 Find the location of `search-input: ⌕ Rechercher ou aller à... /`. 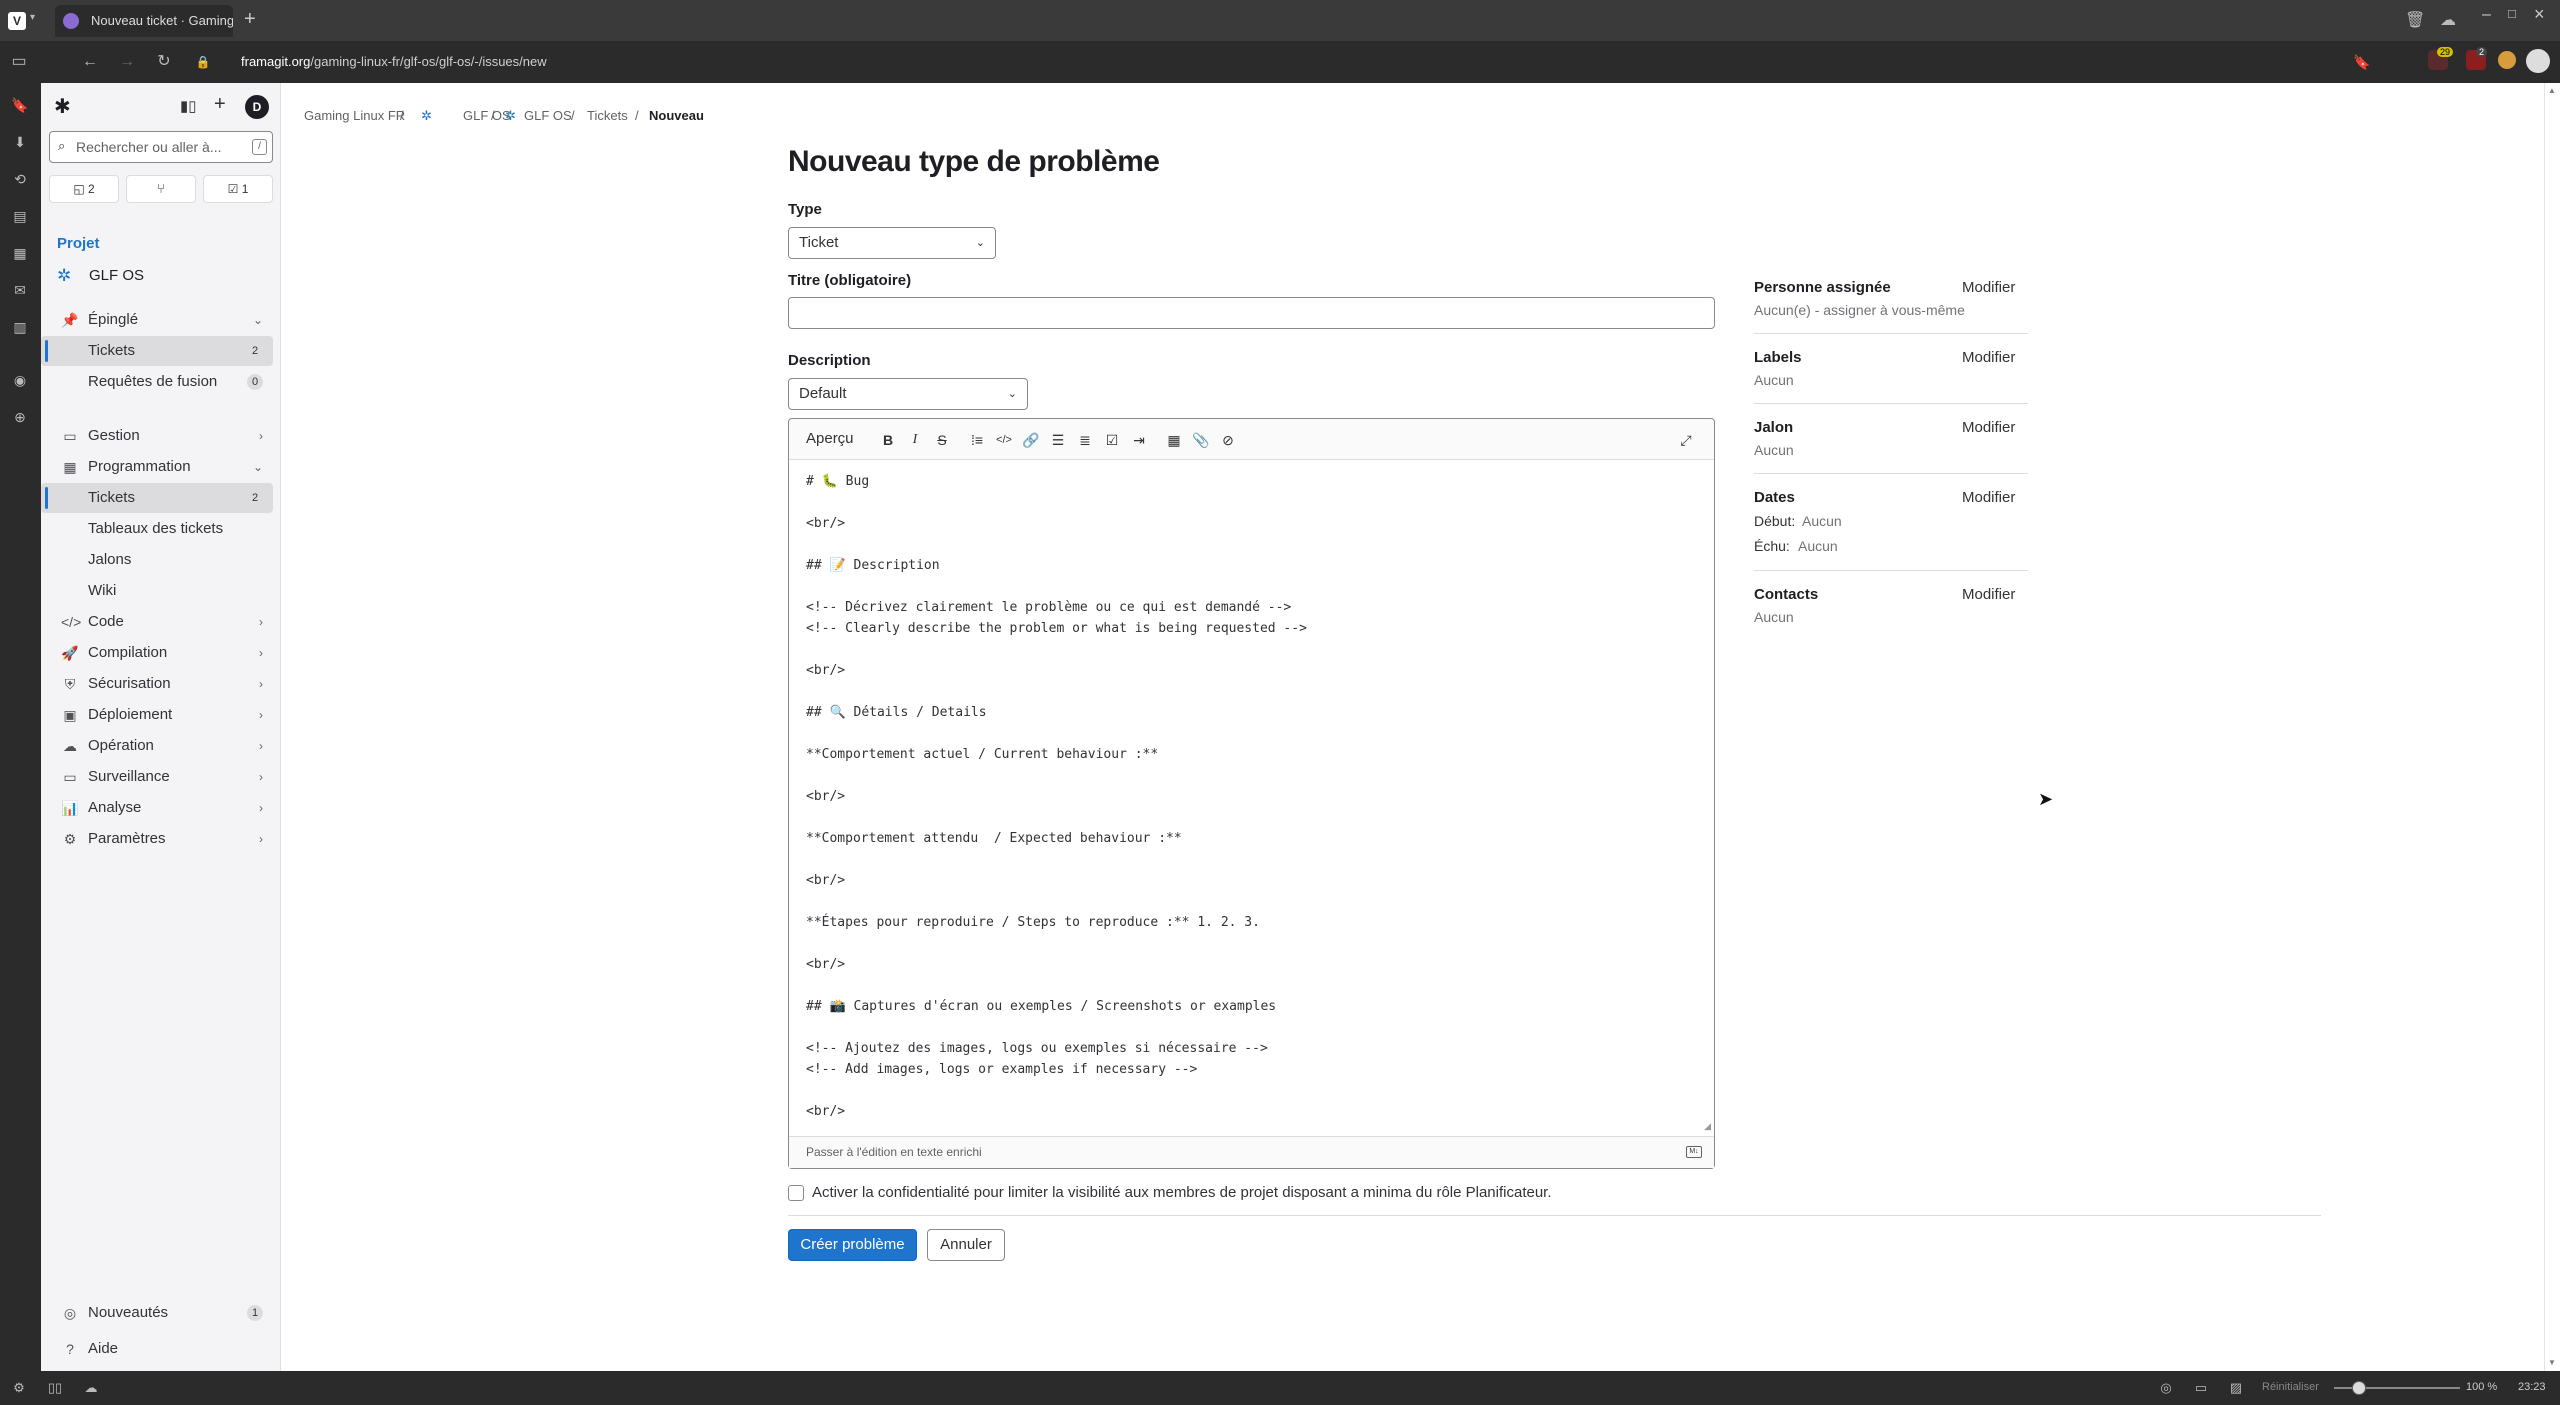

search-input: ⌕ Rechercher ou aller à... / is located at coordinates (161, 147).